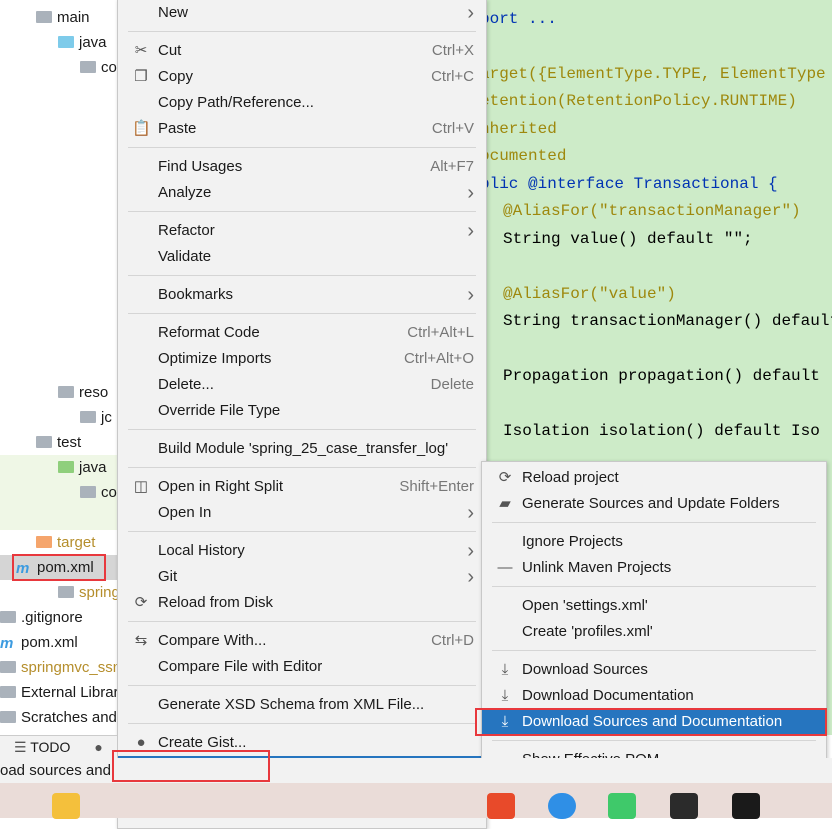  What do you see at coordinates (654, 606) in the screenshot?
I see `menu-item-open-settings-xml: Open 'settings.xml'` at bounding box center [654, 606].